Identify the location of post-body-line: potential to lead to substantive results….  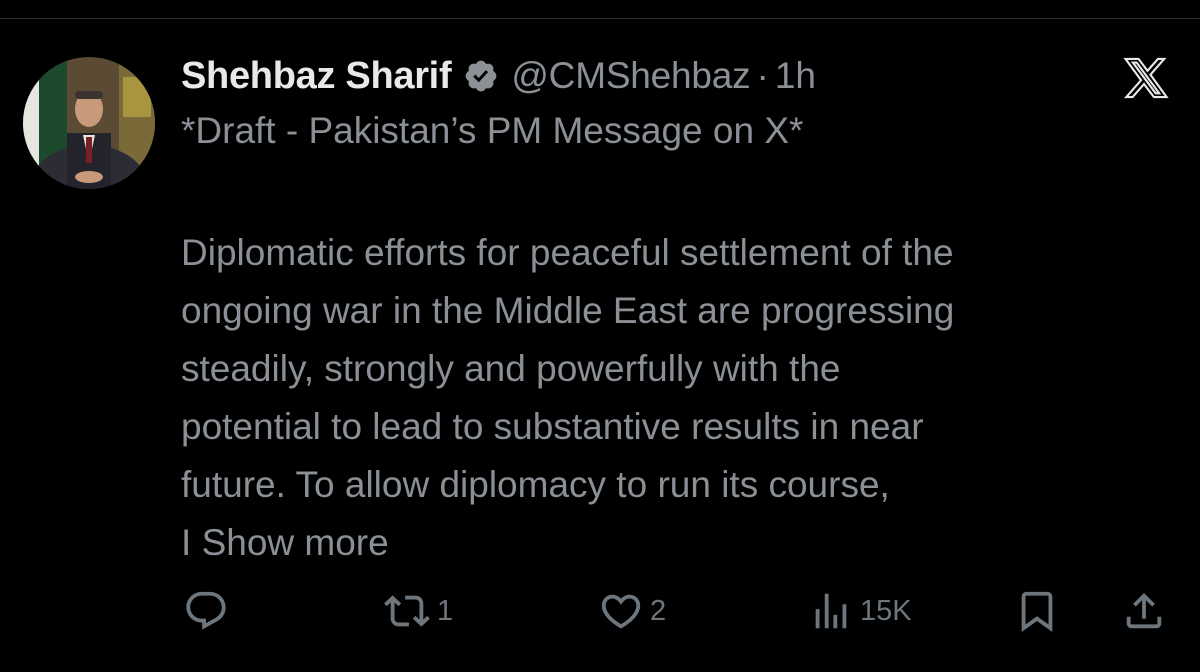
(552, 426).